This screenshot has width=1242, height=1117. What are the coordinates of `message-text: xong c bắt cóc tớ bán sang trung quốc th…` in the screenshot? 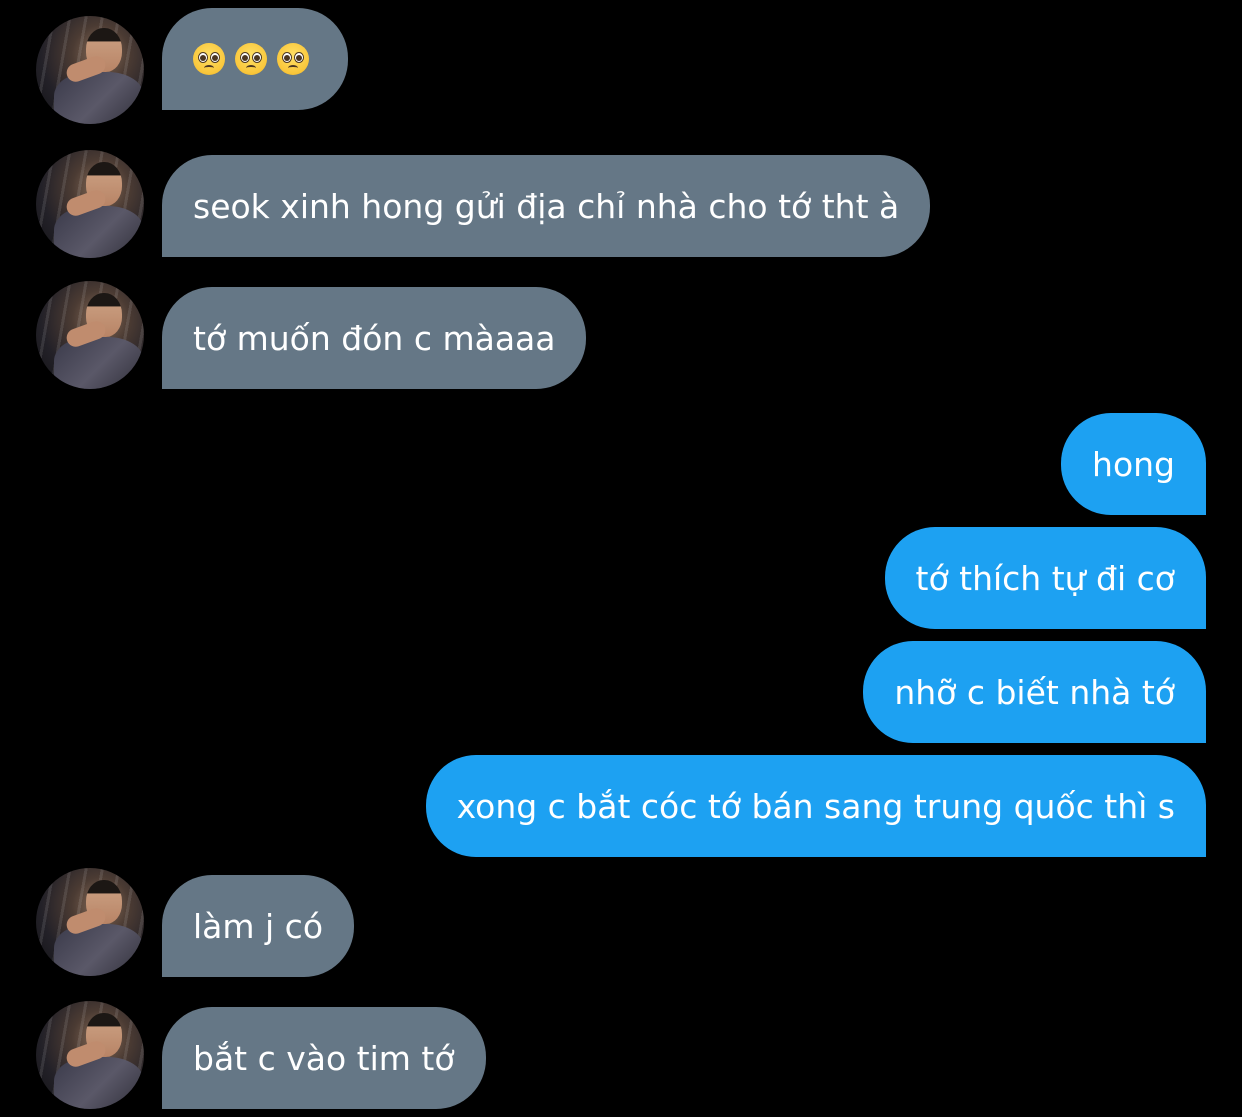 It's located at (815, 806).